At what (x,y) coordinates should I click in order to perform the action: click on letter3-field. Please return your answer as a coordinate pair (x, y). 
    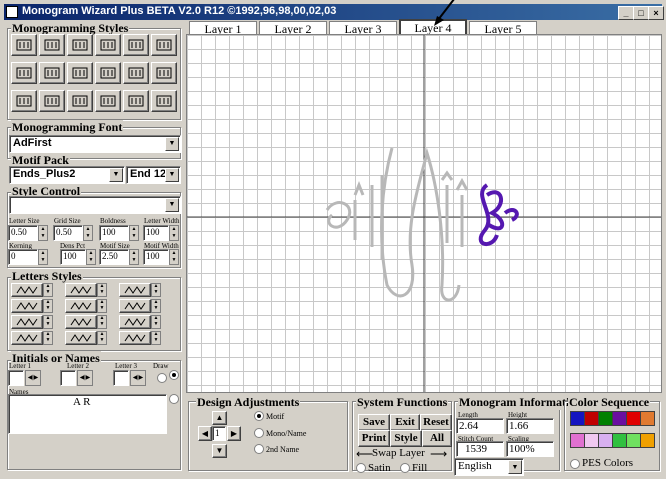
    Looking at the image, I should click on (121, 378).